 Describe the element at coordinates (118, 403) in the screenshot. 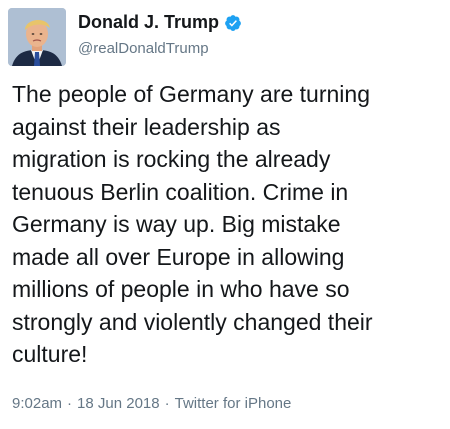

I see `tweet-date: 18 Jun 2018` at that location.